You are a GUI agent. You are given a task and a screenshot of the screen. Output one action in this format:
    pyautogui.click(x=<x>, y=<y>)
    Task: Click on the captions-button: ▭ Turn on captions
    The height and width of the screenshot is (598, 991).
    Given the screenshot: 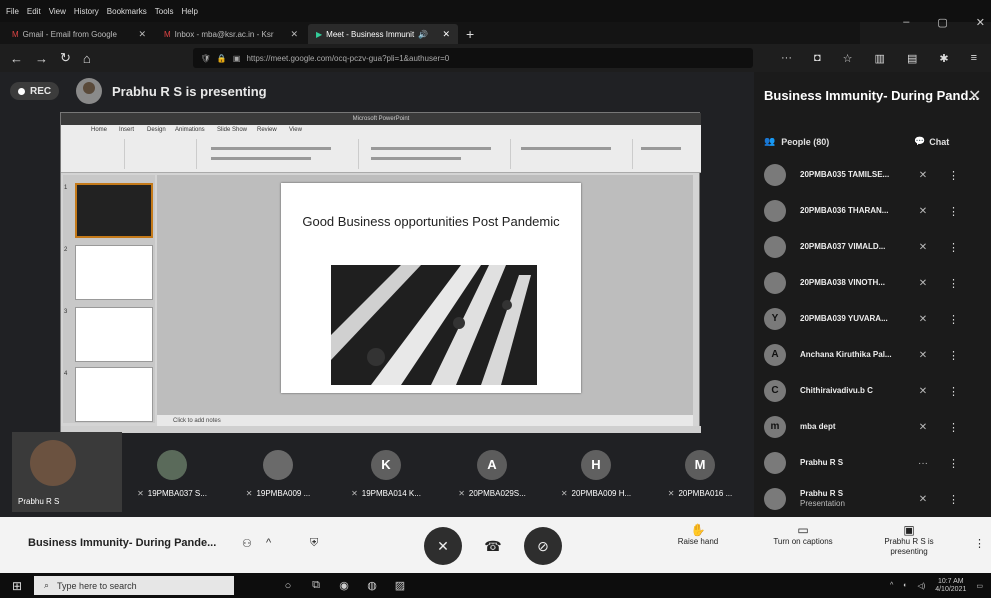 What is the action you would take?
    pyautogui.click(x=803, y=535)
    